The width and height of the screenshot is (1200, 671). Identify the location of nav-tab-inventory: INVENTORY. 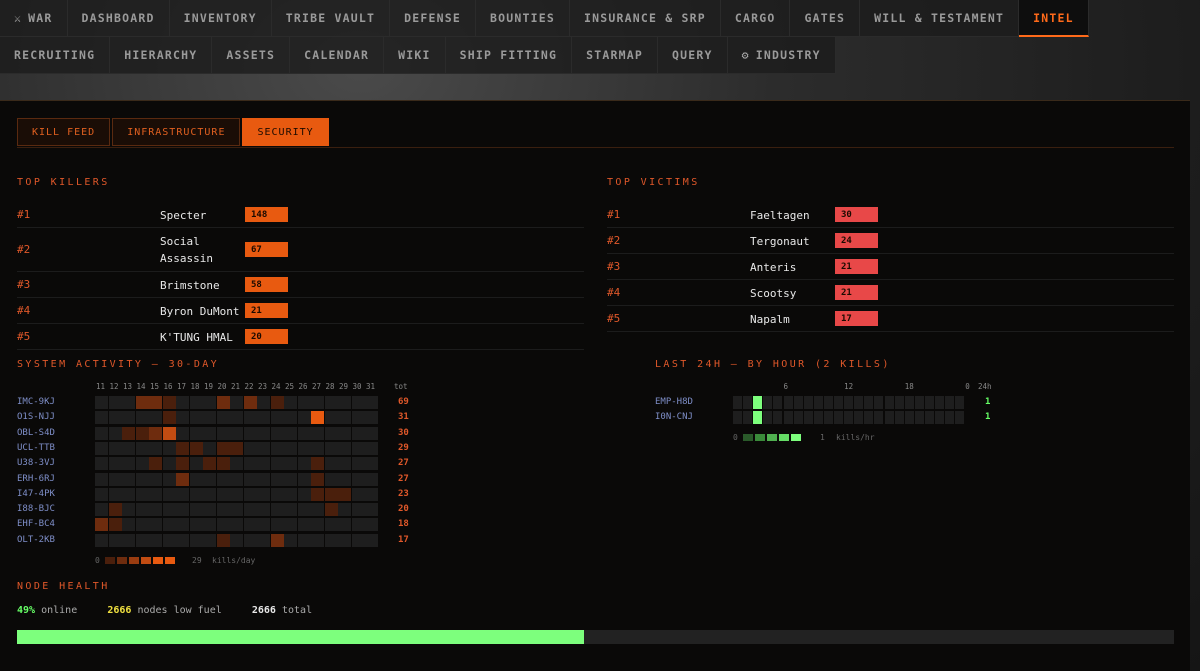
(220, 18).